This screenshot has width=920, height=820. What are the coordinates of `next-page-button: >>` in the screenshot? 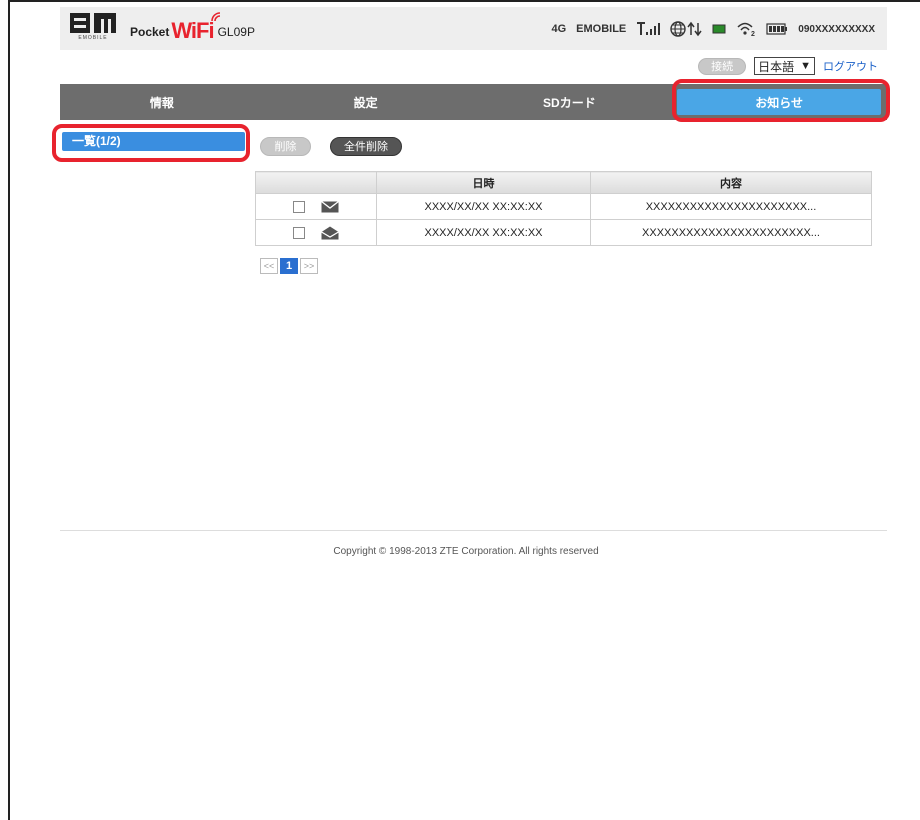 It's located at (309, 266).